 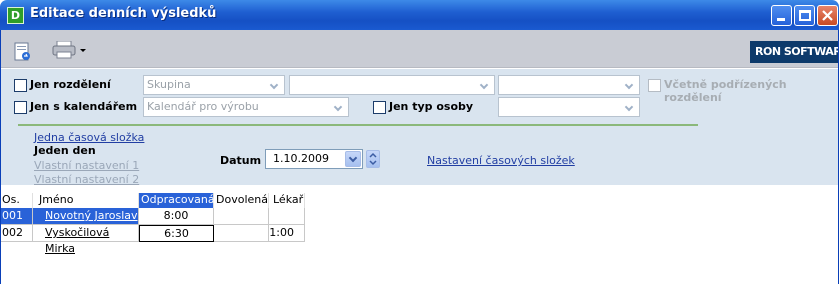 I want to click on column-header-jmeno: Jméno, so click(x=86, y=200).